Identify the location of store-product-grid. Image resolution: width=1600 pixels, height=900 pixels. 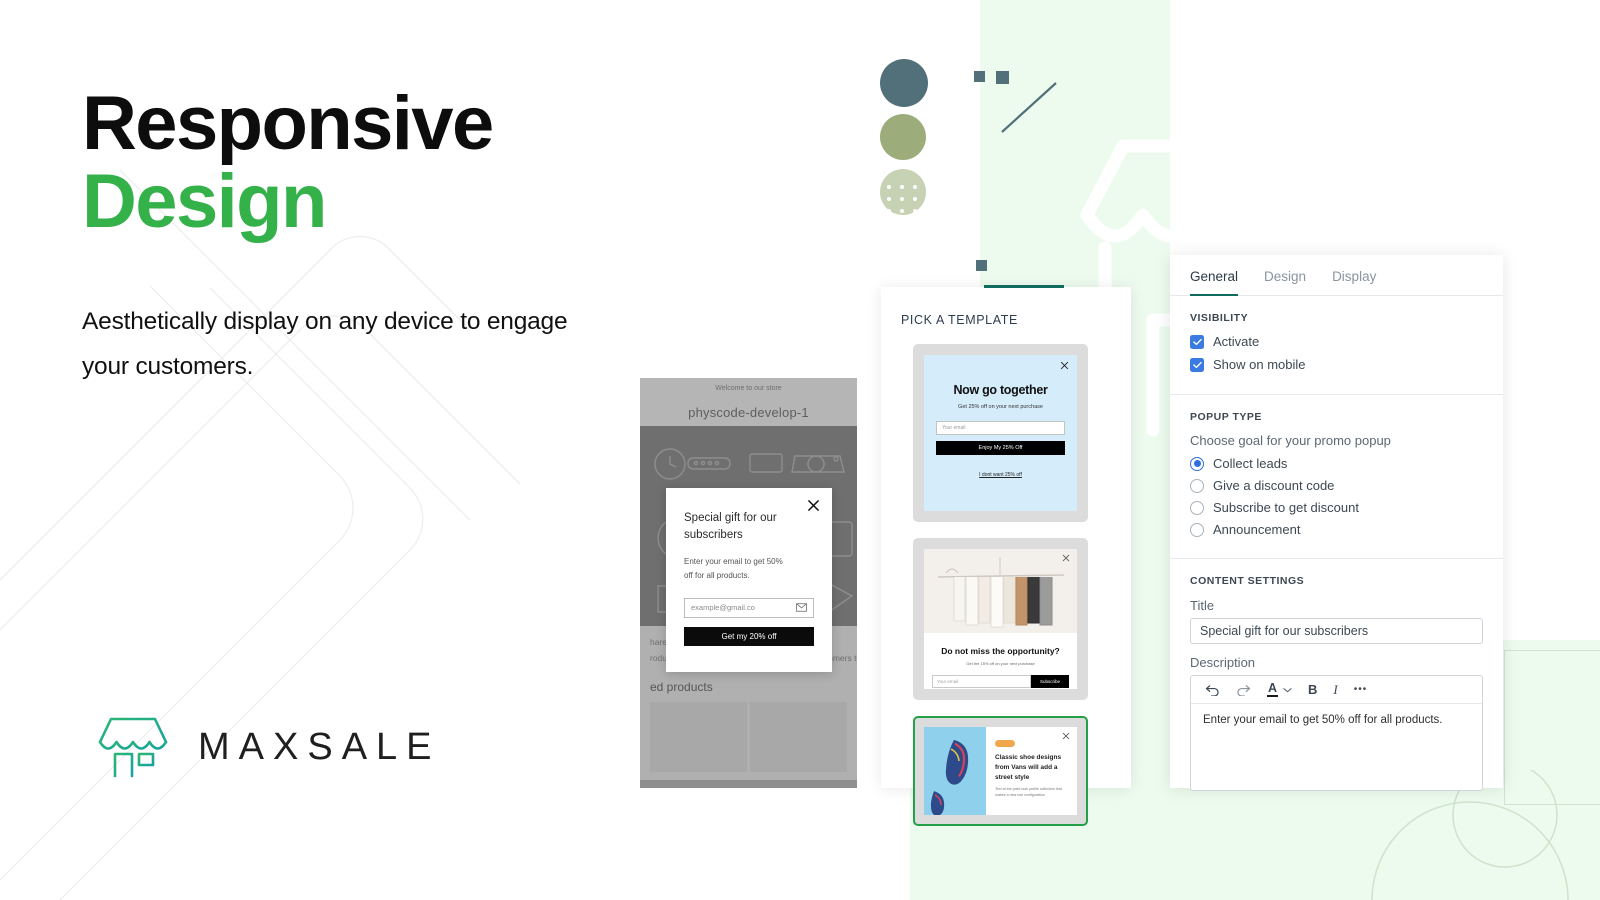
(748, 737).